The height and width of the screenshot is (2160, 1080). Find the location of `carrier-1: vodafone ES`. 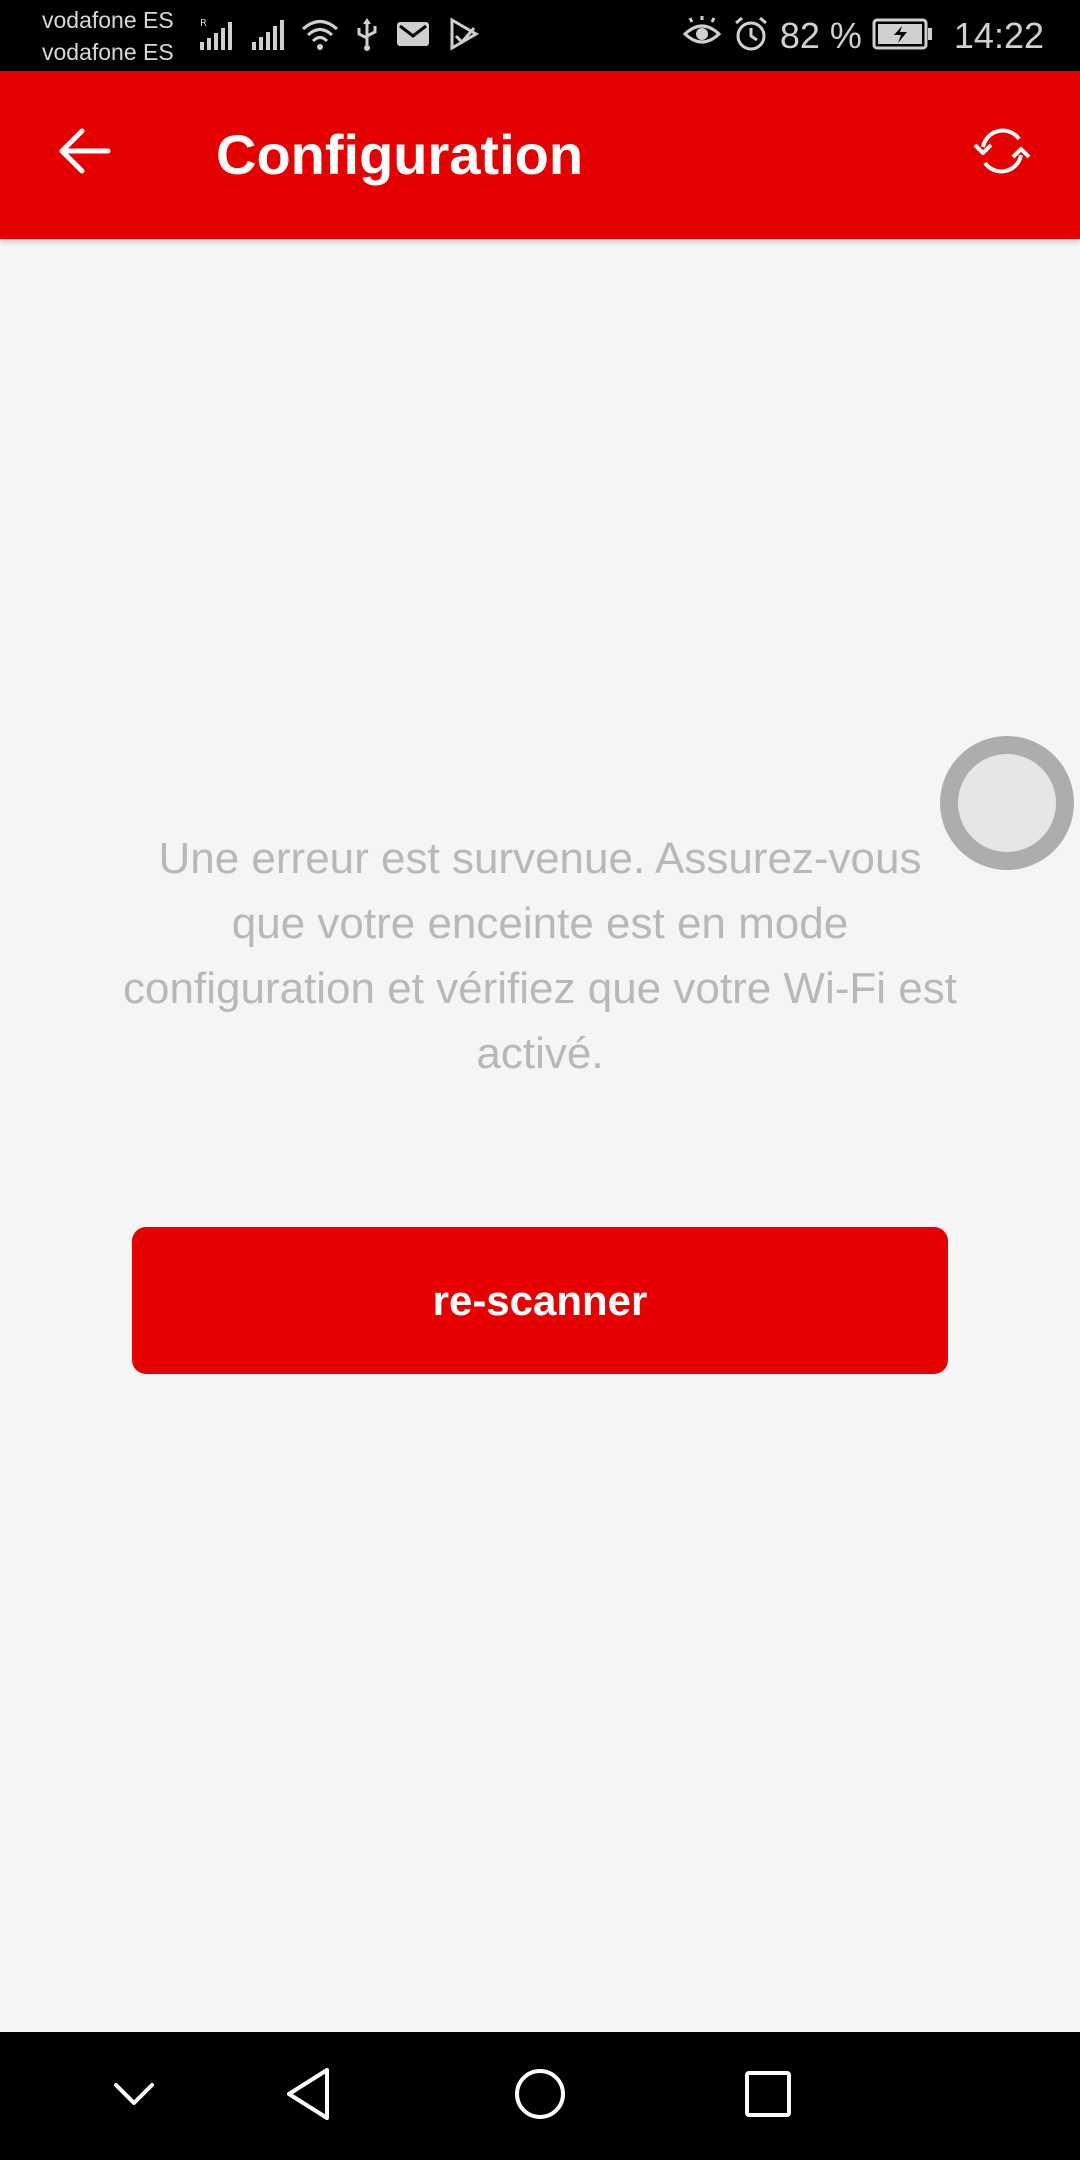

carrier-1: vodafone ES is located at coordinates (108, 20).